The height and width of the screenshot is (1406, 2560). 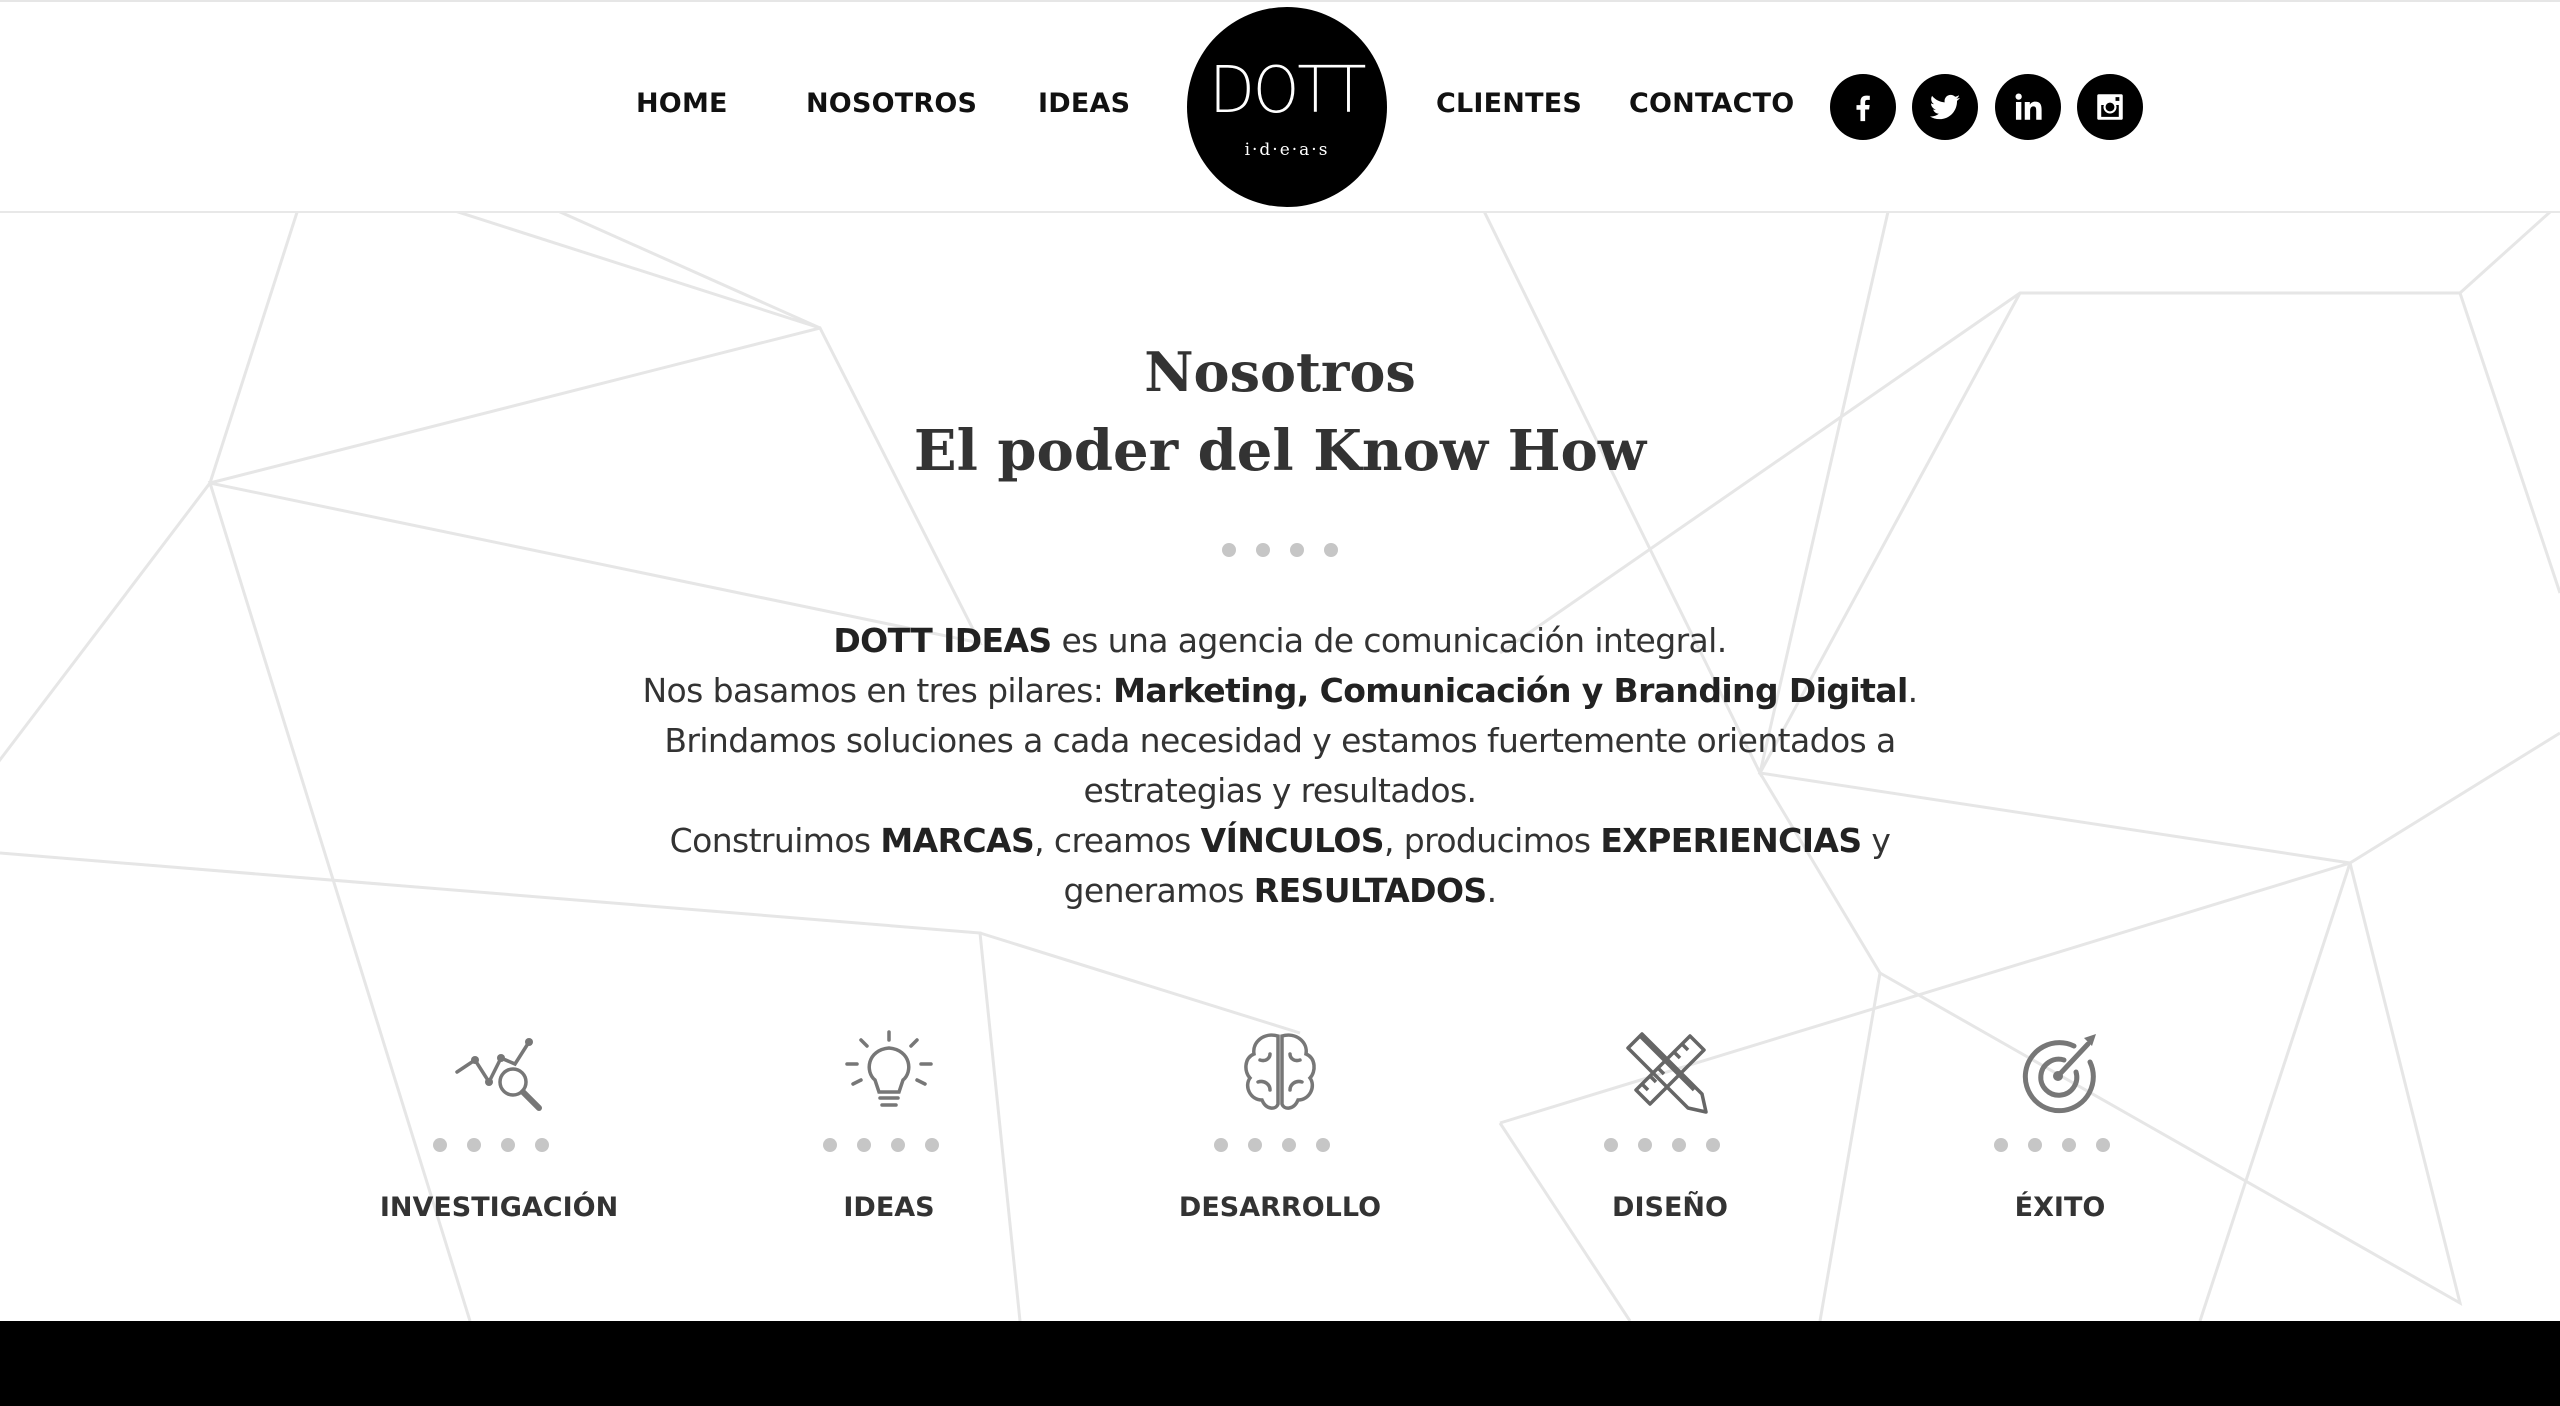 What do you see at coordinates (1287, 150) in the screenshot?
I see `logo-subtitle: i·d·e·a·s` at bounding box center [1287, 150].